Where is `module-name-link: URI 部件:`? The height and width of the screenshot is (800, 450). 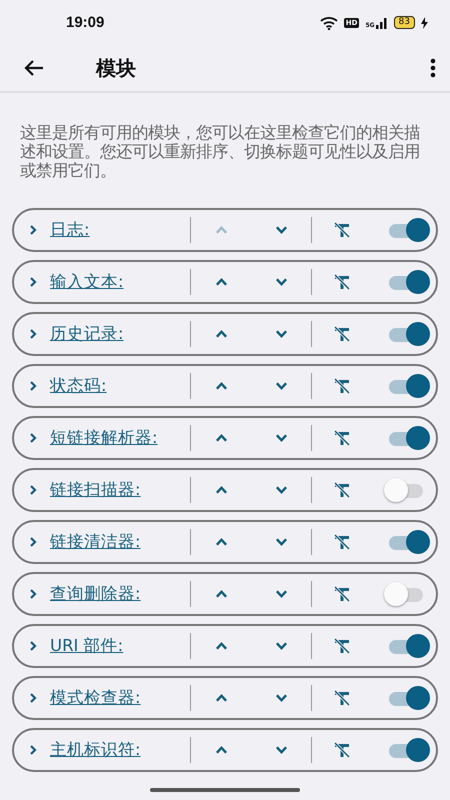
module-name-link: URI 部件: is located at coordinates (120, 646).